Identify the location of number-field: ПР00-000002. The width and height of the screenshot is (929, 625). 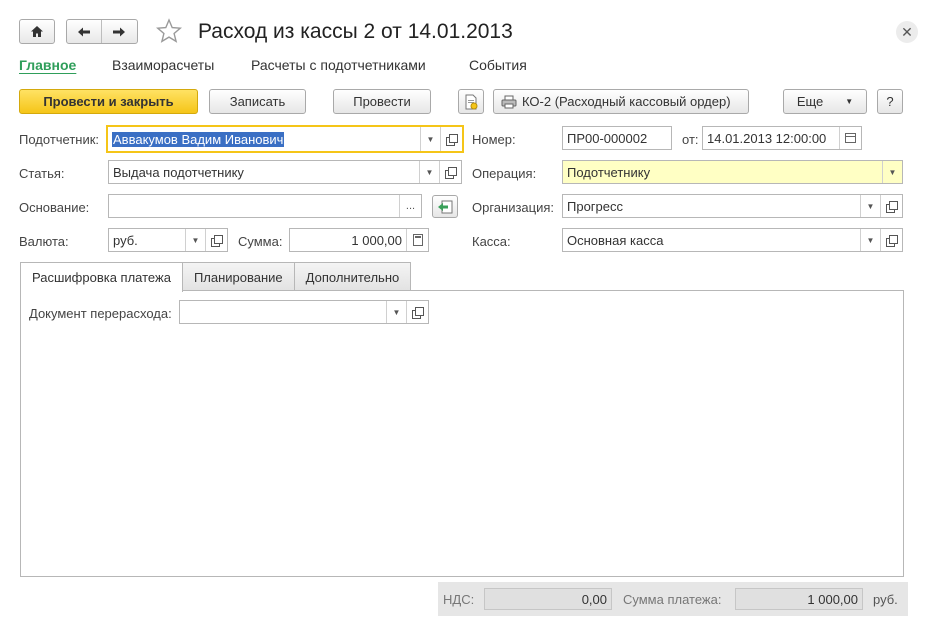
(617, 138).